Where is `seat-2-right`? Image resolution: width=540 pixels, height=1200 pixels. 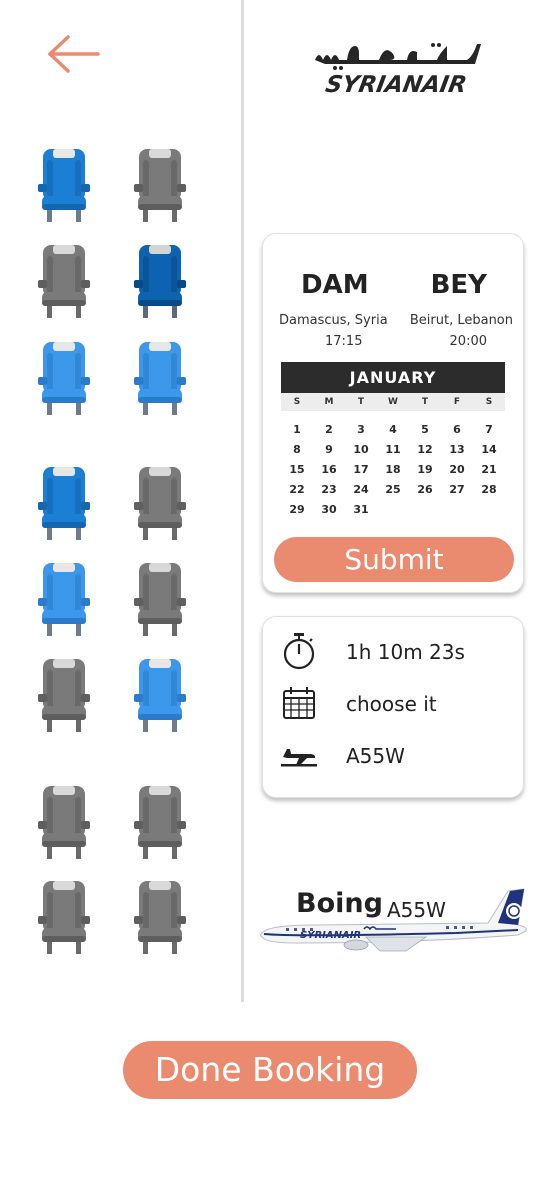 seat-2-right is located at coordinates (160, 282).